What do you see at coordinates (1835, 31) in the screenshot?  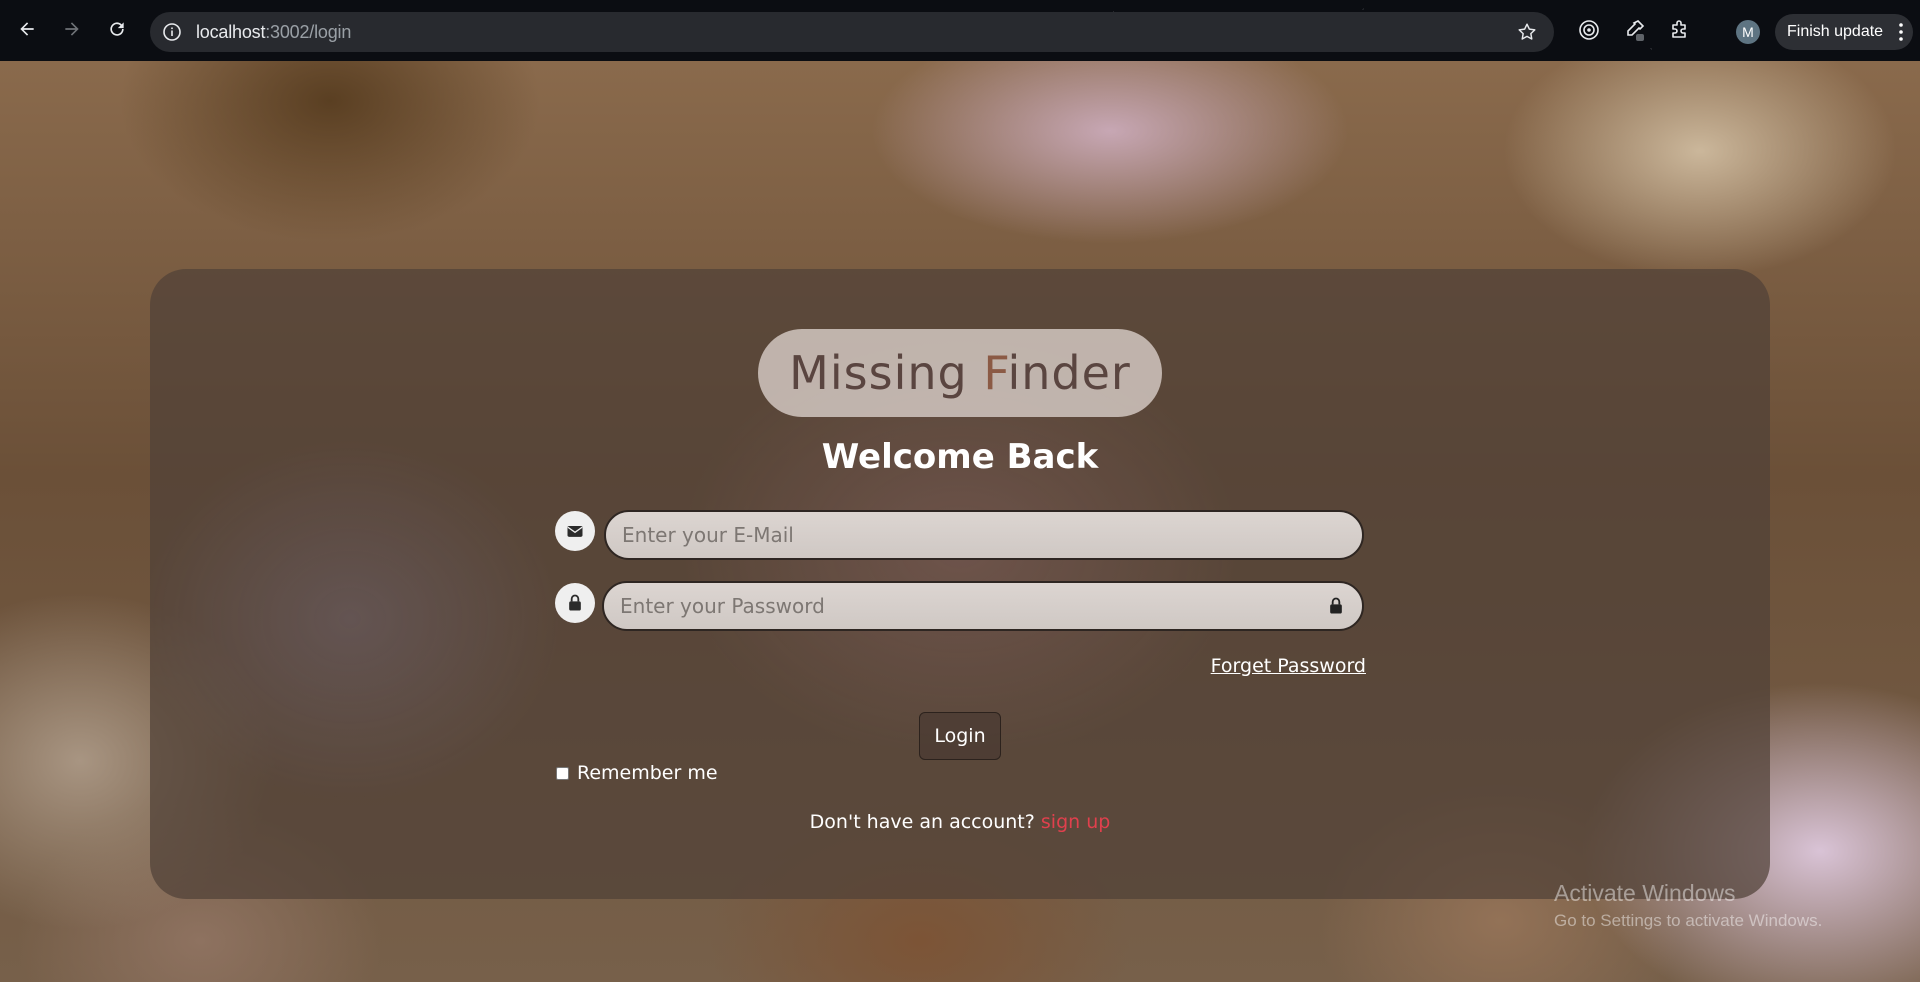 I see `finish-update-label: Finish update` at bounding box center [1835, 31].